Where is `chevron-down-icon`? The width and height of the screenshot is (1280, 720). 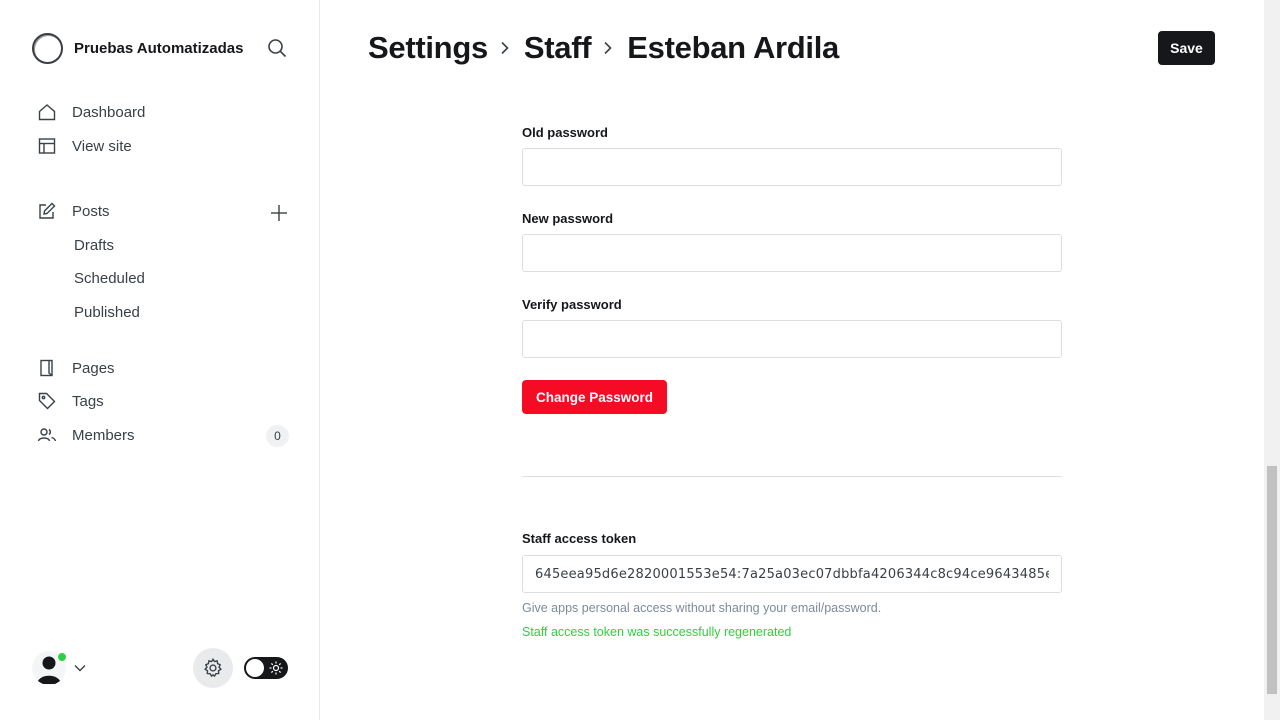 chevron-down-icon is located at coordinates (80, 668).